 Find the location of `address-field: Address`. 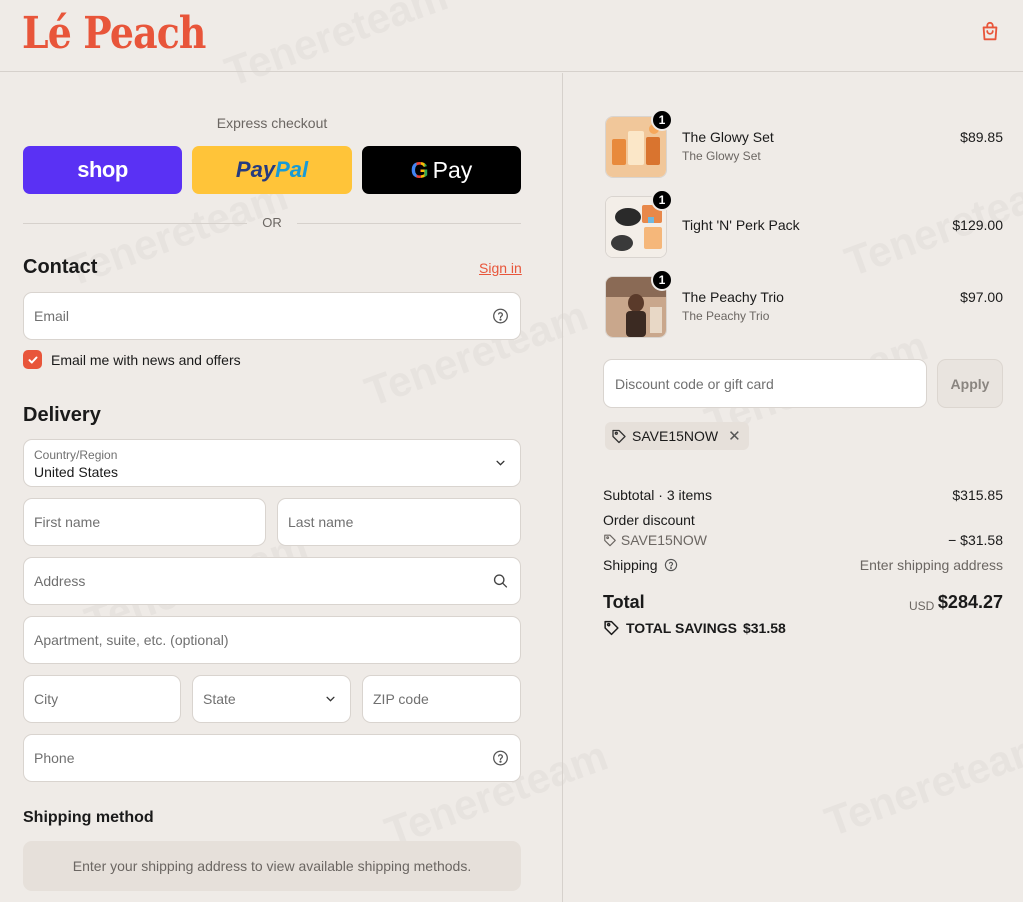

address-field: Address is located at coordinates (272, 581).